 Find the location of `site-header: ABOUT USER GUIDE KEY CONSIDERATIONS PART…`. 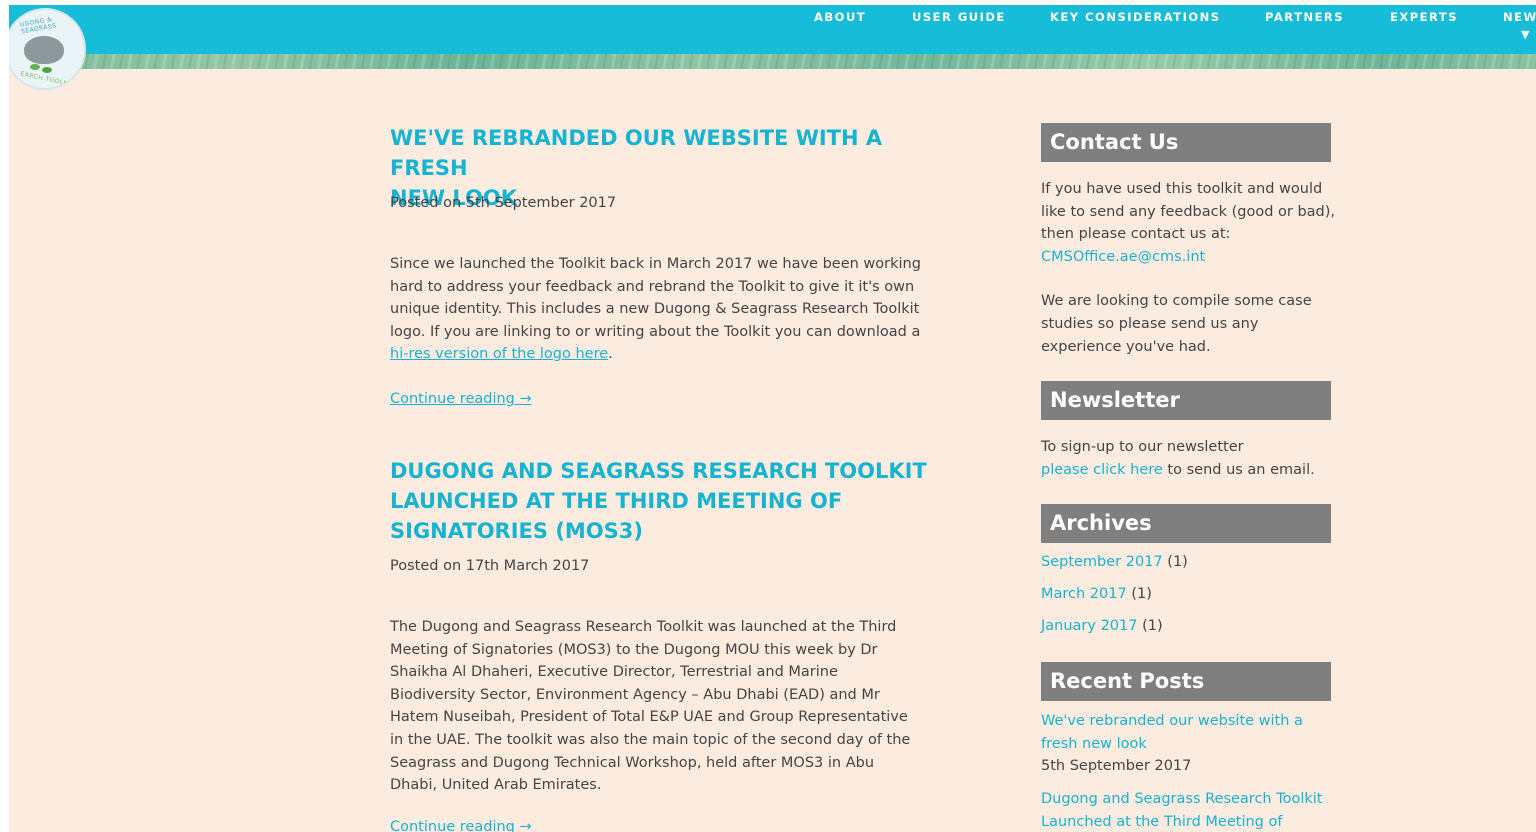

site-header: ABOUT USER GUIDE KEY CONSIDERATIONS PART… is located at coordinates (772, 37).